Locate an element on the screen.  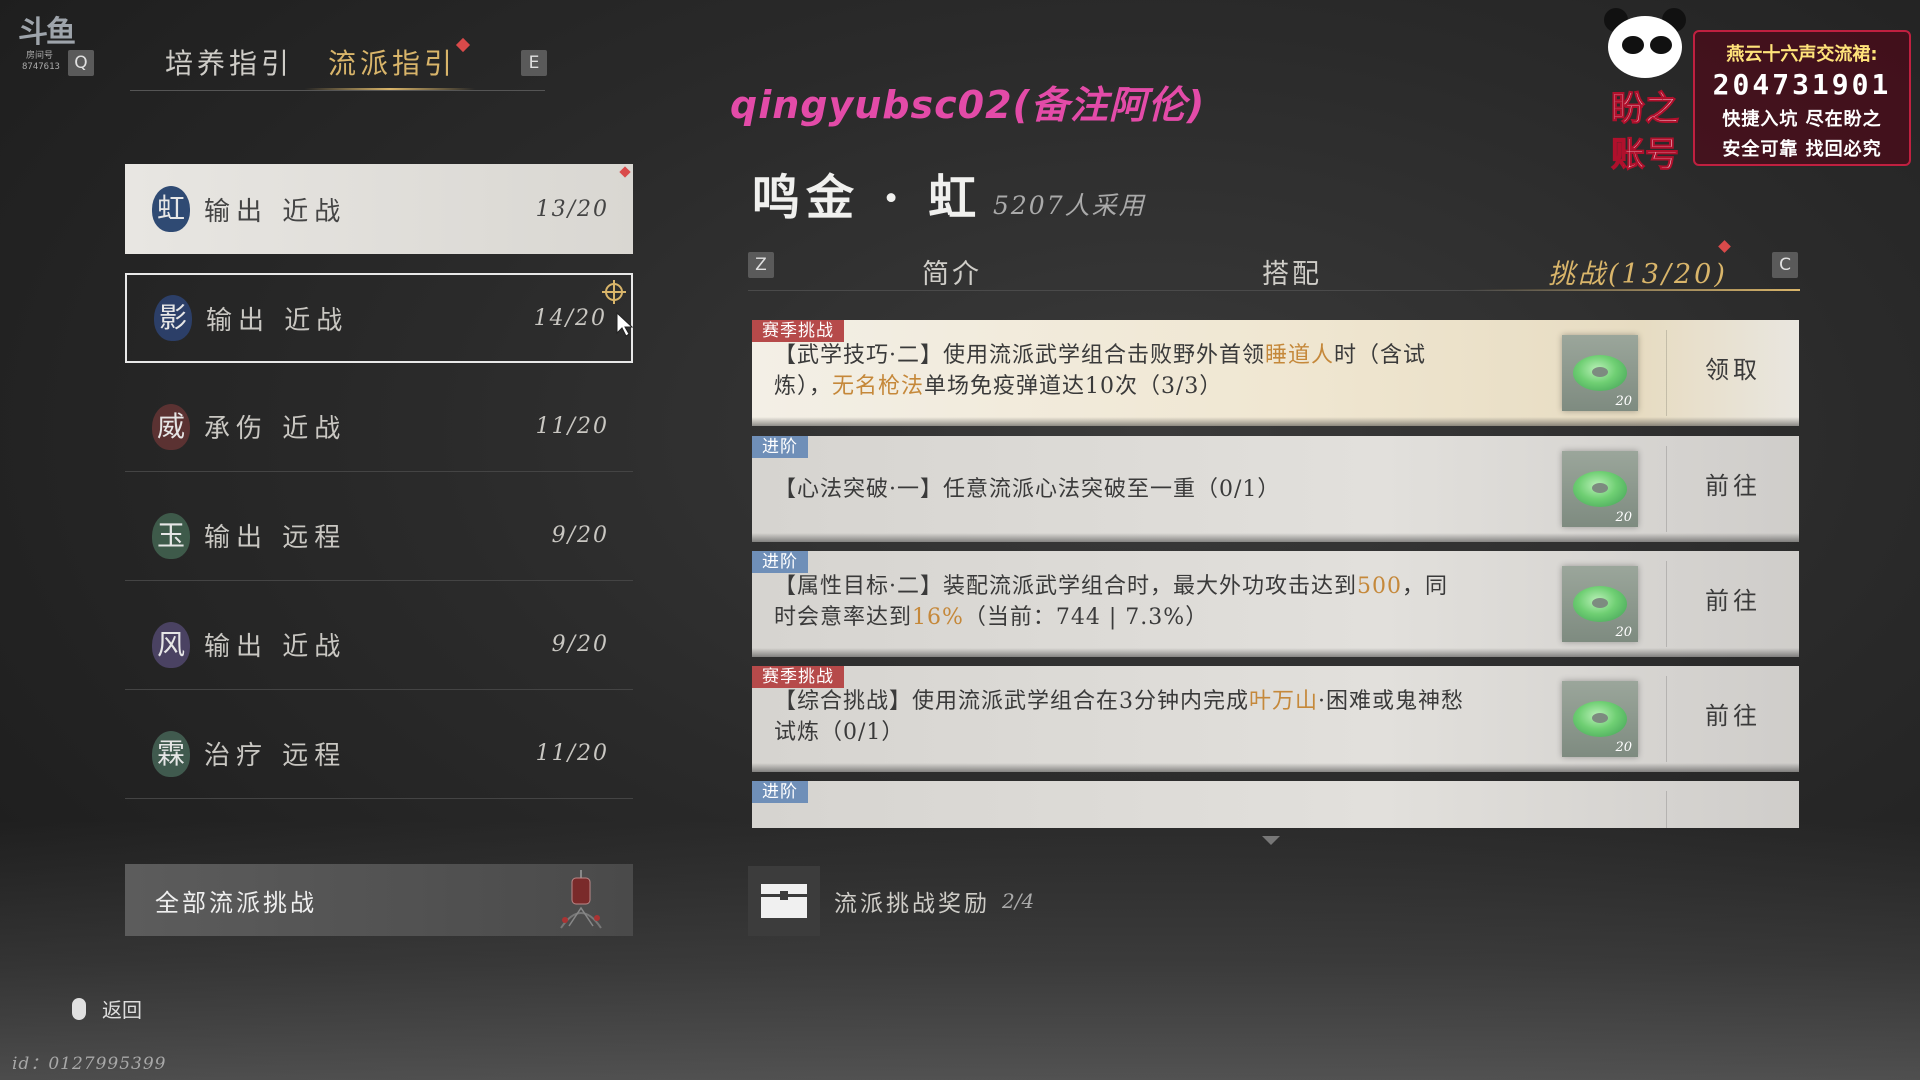
lantern-icon is located at coordinates (581, 899).